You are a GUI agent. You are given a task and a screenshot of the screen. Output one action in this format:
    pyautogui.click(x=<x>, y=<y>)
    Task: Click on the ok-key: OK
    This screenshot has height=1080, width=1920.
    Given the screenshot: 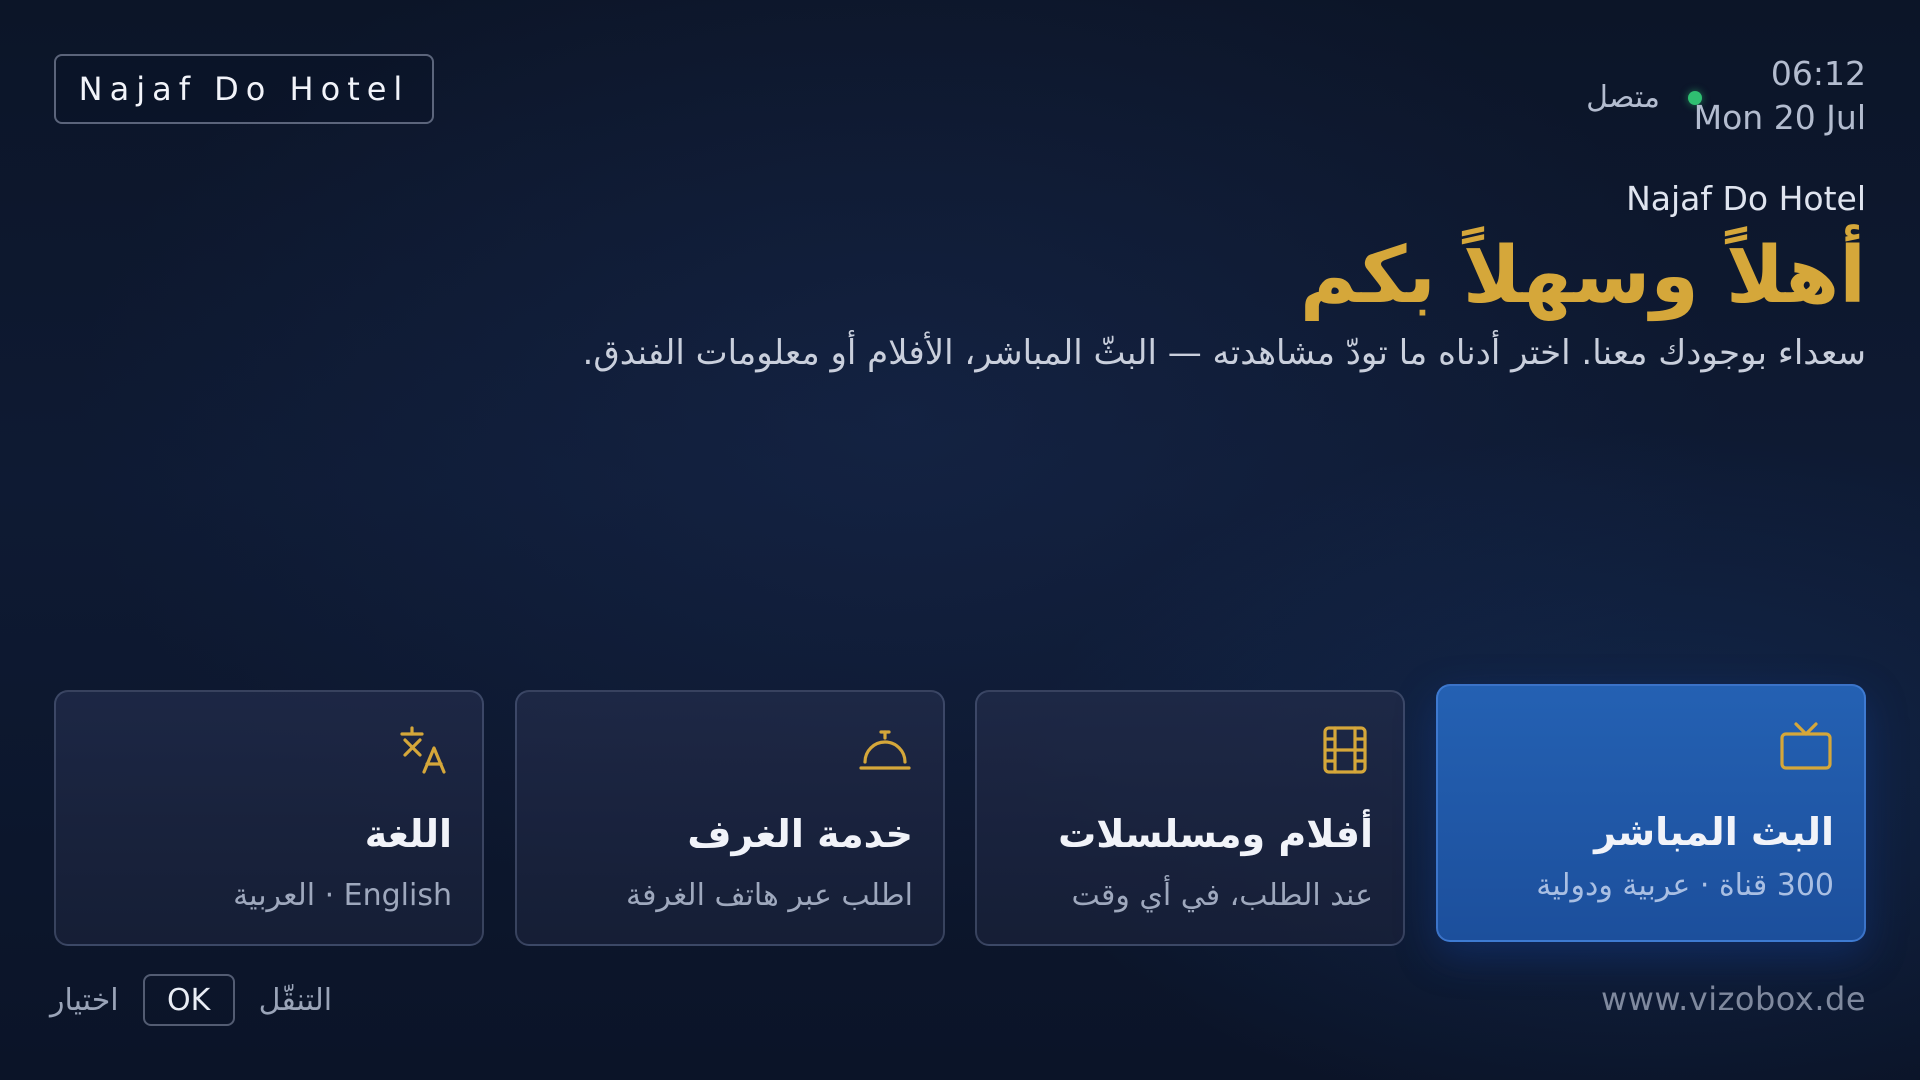 What is the action you would take?
    pyautogui.click(x=188, y=1000)
    